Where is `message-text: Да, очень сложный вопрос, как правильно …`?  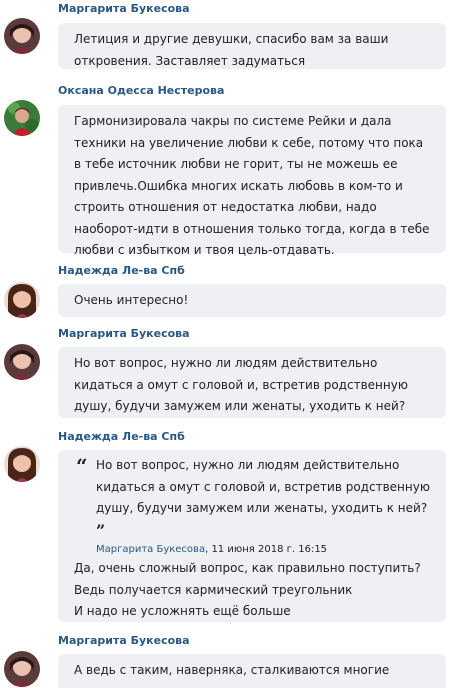
message-text: Да, очень сложный вопрос, как правильно … is located at coordinates (247, 568).